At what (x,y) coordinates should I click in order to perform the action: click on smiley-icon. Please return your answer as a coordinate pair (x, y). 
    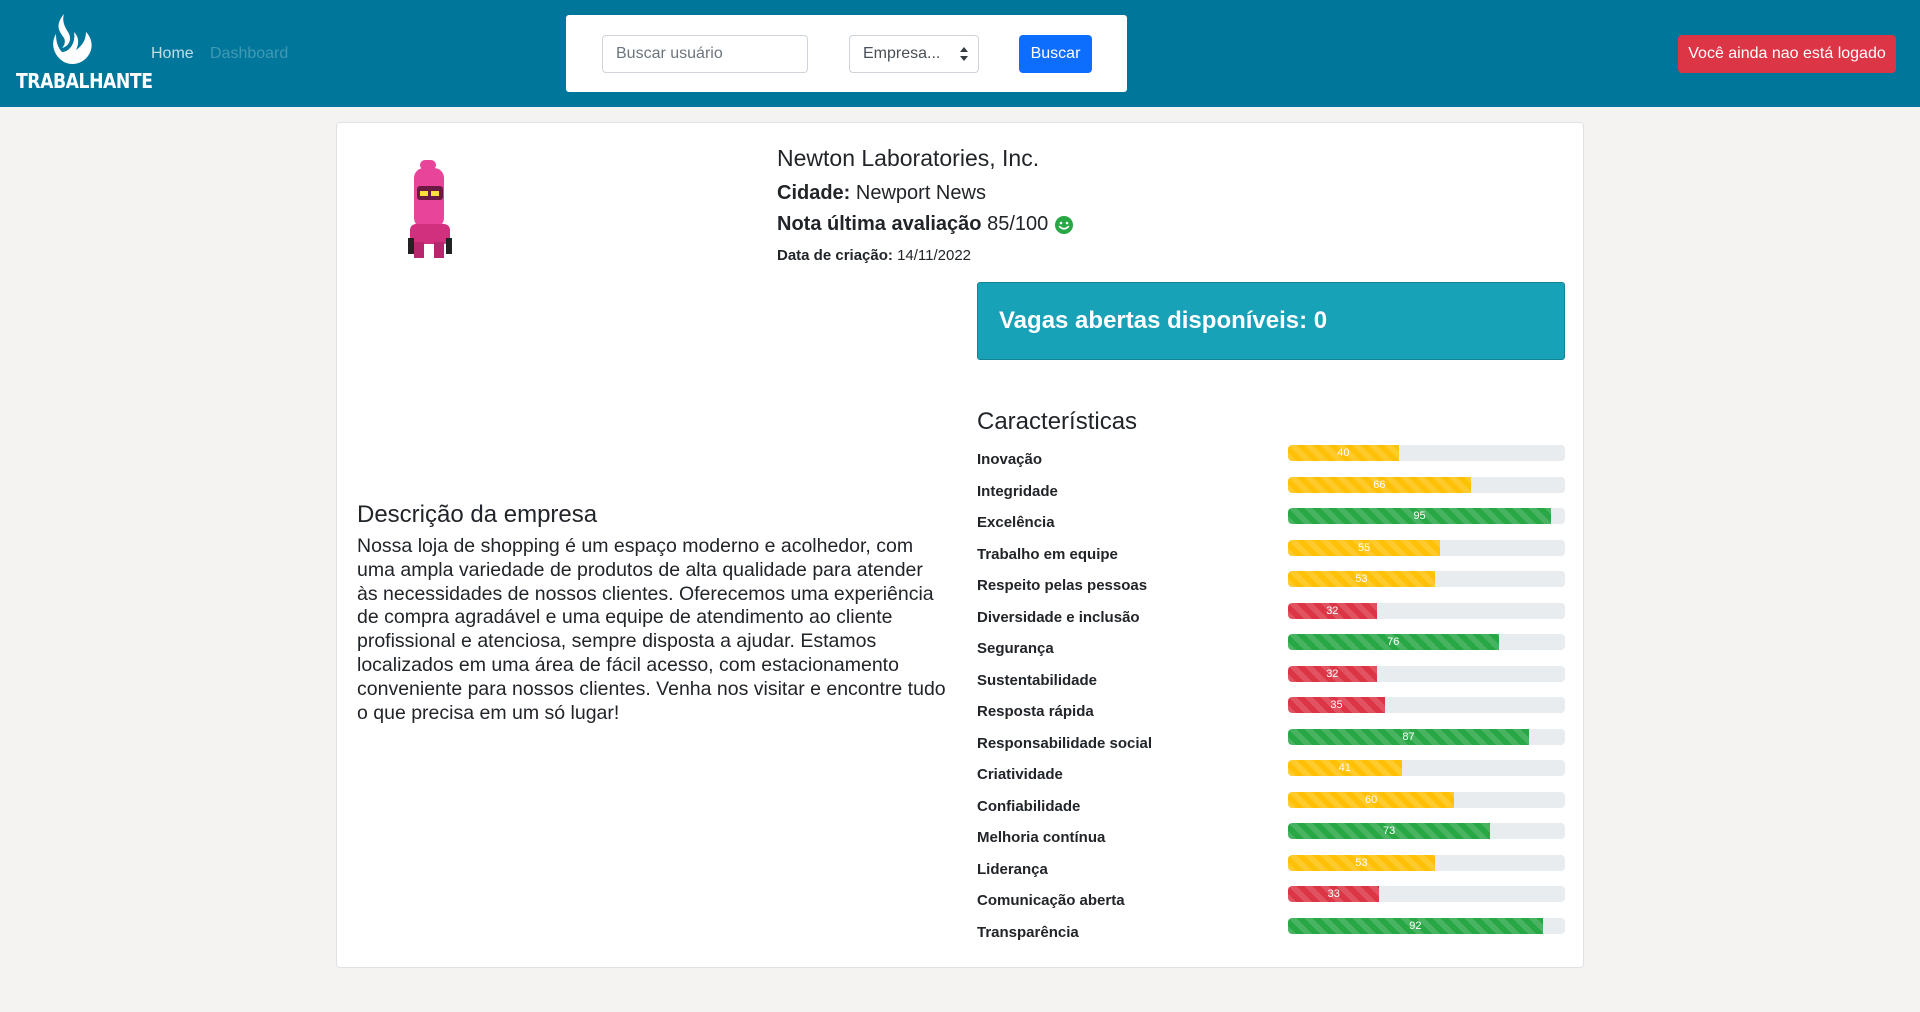
    Looking at the image, I should click on (1064, 224).